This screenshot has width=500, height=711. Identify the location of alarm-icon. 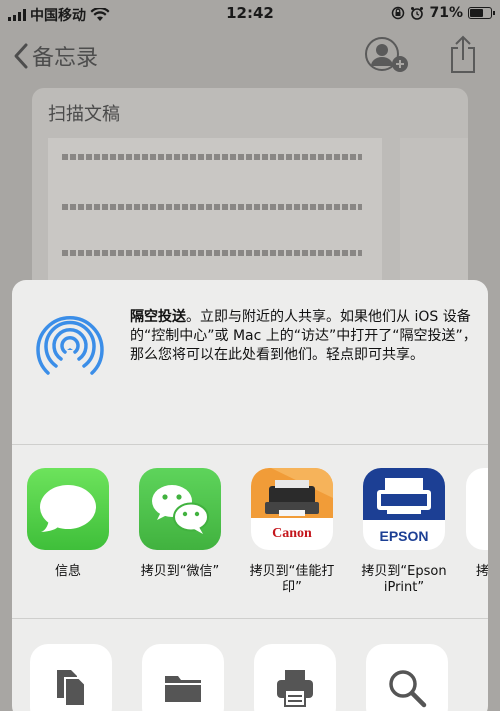
(417, 13).